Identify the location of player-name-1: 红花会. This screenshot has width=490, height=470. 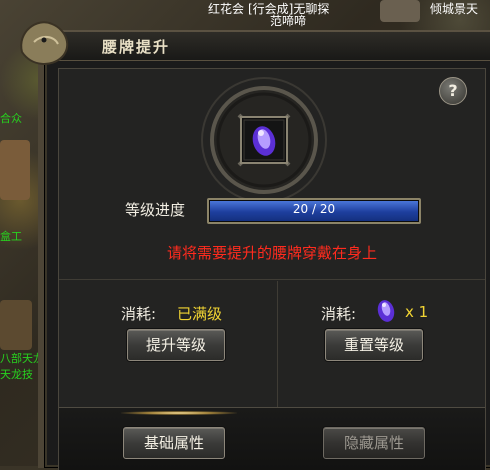
(226, 9).